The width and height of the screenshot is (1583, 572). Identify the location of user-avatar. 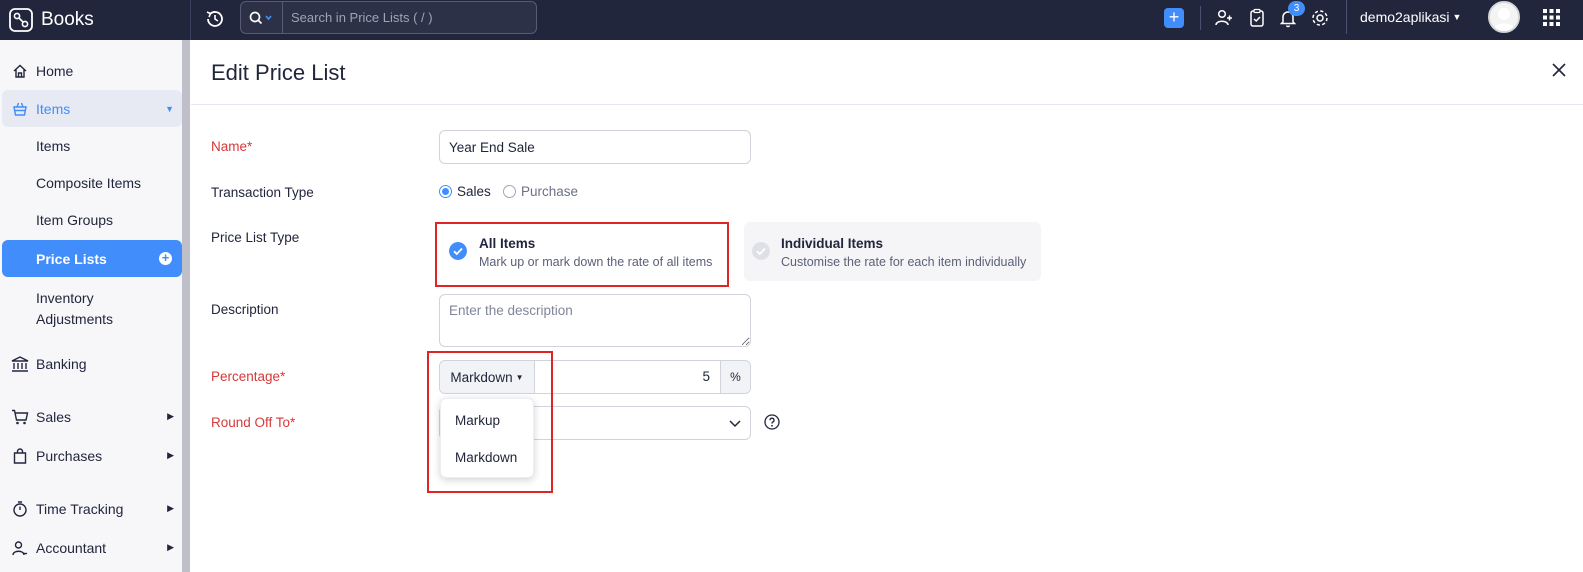
(1504, 17).